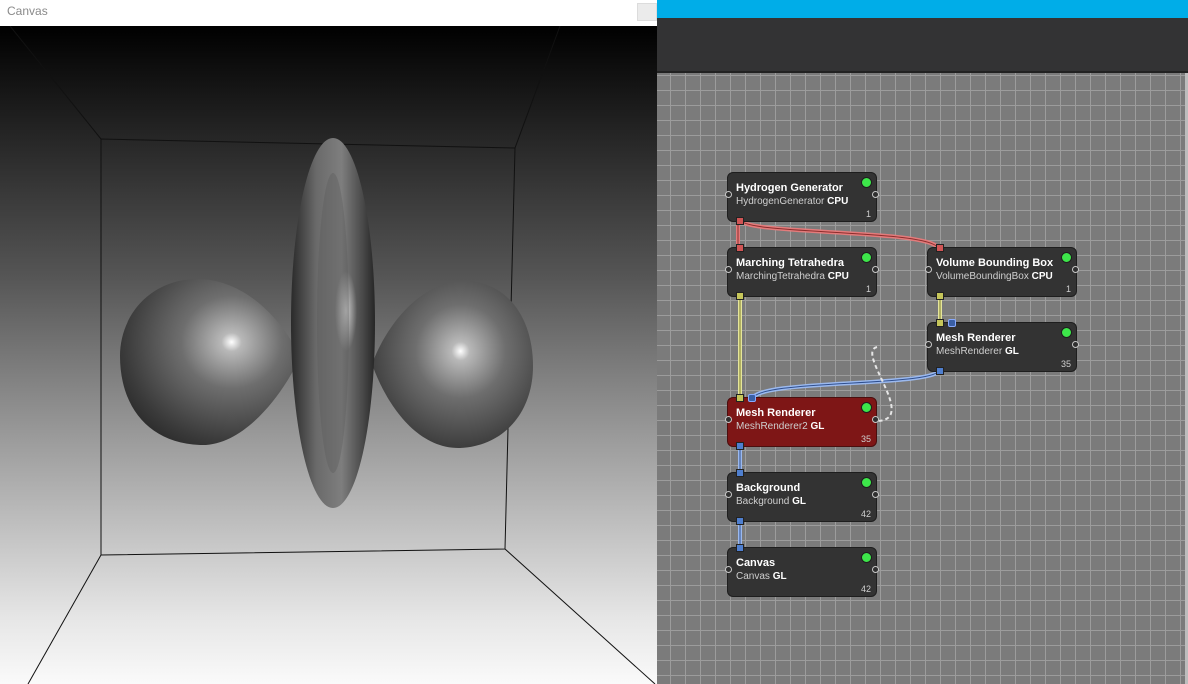 The image size is (1188, 684). What do you see at coordinates (27, 11) in the screenshot?
I see `canvas-window-title: Canvas` at bounding box center [27, 11].